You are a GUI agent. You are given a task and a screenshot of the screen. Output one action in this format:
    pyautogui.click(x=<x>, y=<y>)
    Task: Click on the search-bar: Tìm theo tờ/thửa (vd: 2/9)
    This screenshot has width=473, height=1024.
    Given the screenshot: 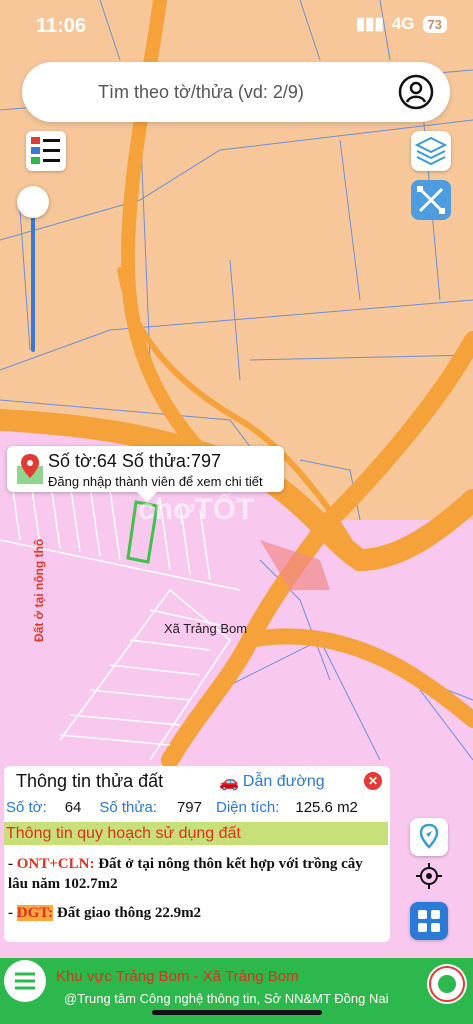 What is the action you would take?
    pyautogui.click(x=236, y=92)
    